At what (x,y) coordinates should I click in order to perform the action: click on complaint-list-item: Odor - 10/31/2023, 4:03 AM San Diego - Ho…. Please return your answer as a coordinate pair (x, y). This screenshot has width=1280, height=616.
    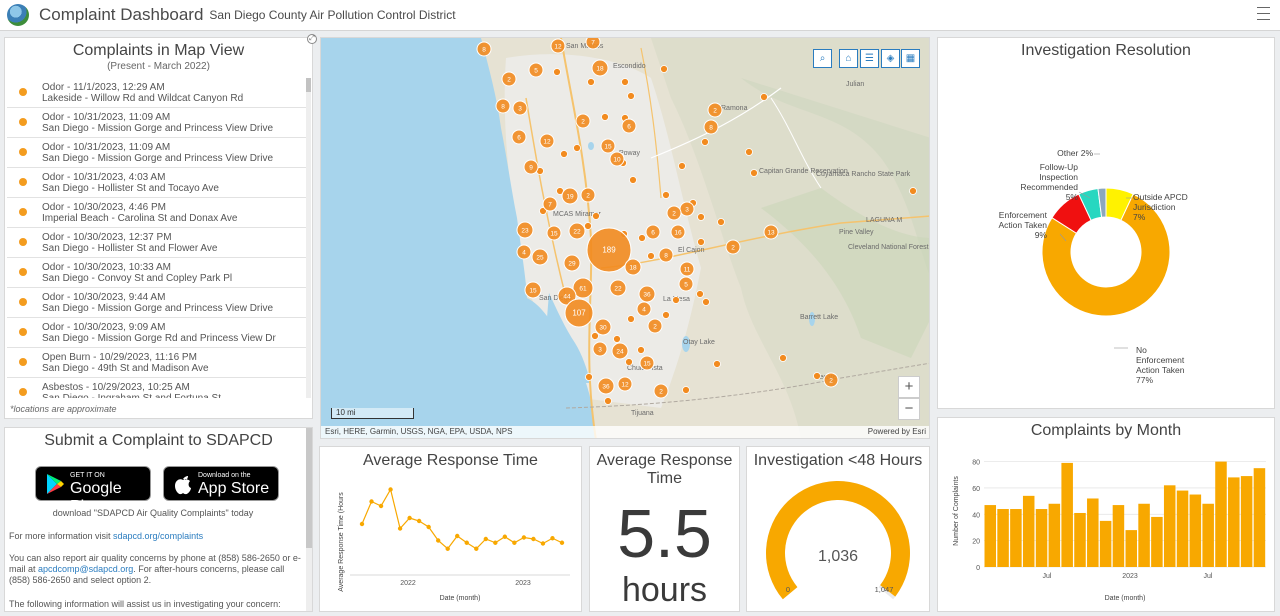
    Looking at the image, I should click on (157, 183).